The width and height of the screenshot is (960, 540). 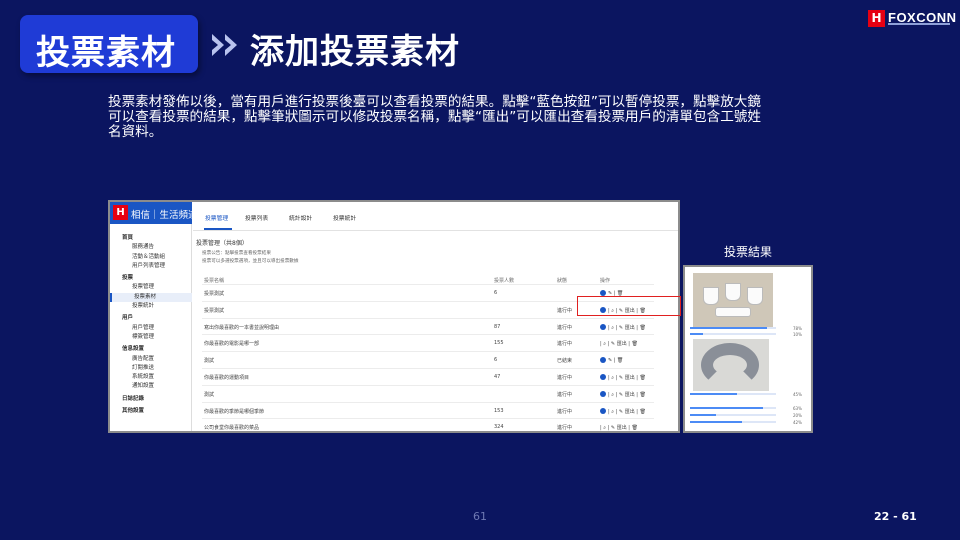 What do you see at coordinates (151, 411) in the screenshot?
I see `sidebar-group: 其他設置` at bounding box center [151, 411].